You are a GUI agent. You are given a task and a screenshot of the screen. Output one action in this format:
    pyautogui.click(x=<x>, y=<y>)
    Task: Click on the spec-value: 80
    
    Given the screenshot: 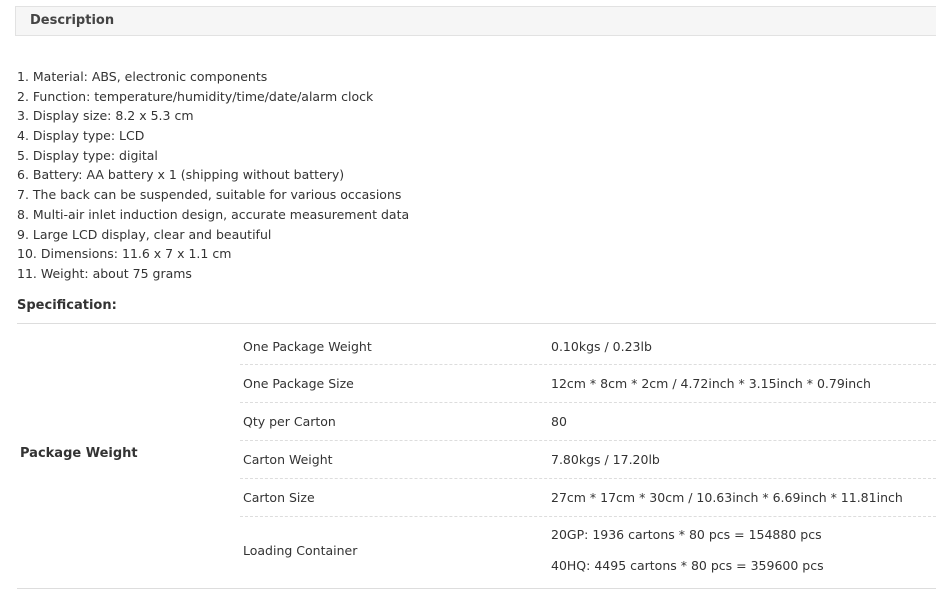 What is the action you would take?
    pyautogui.click(x=559, y=421)
    